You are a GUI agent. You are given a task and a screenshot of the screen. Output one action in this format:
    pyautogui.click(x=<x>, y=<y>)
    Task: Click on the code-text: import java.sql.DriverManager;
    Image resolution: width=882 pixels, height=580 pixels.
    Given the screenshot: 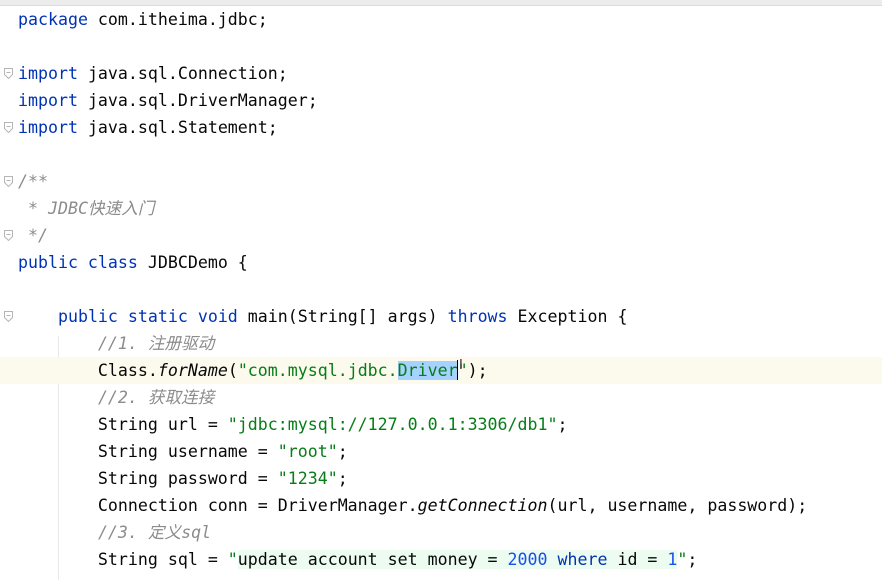 What is the action you would take?
    pyautogui.click(x=168, y=100)
    